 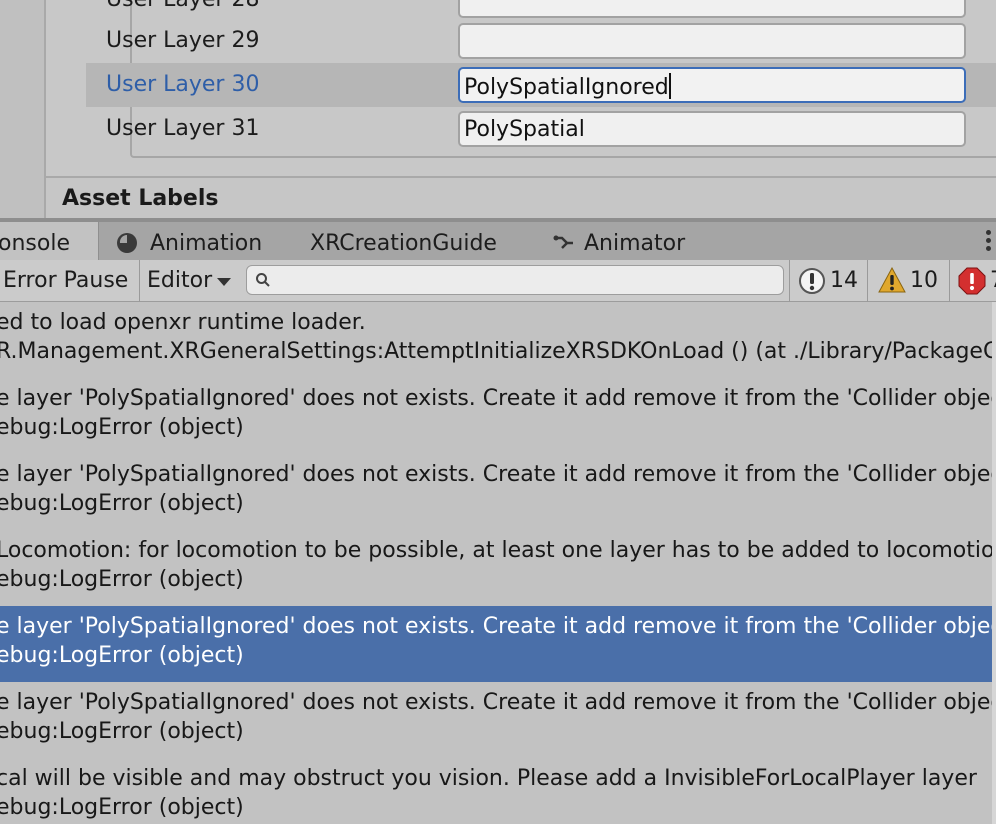 I want to click on error-count: 7, so click(x=993, y=280).